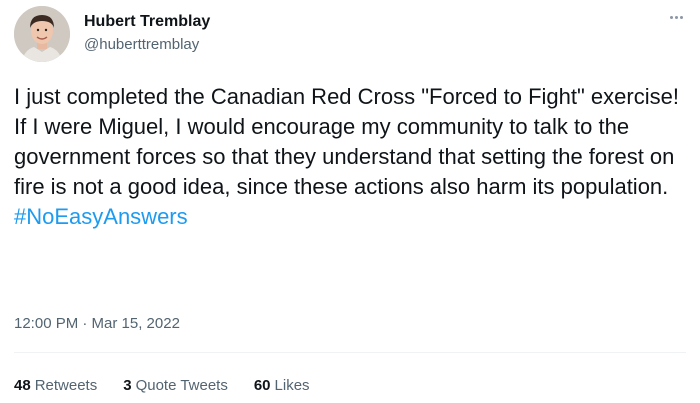 The height and width of the screenshot is (403, 700). Describe the element at coordinates (147, 33) in the screenshot. I see `user-names: Hubert Tremblay @huberttremblay` at that location.